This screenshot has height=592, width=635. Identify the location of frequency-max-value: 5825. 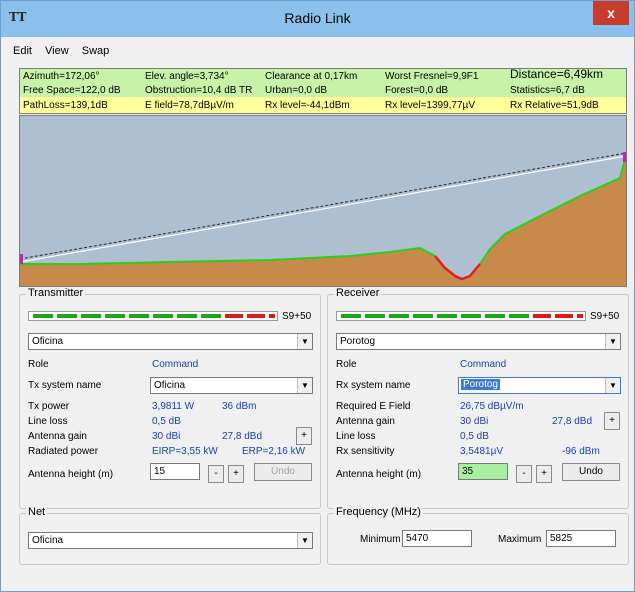
(561, 538).